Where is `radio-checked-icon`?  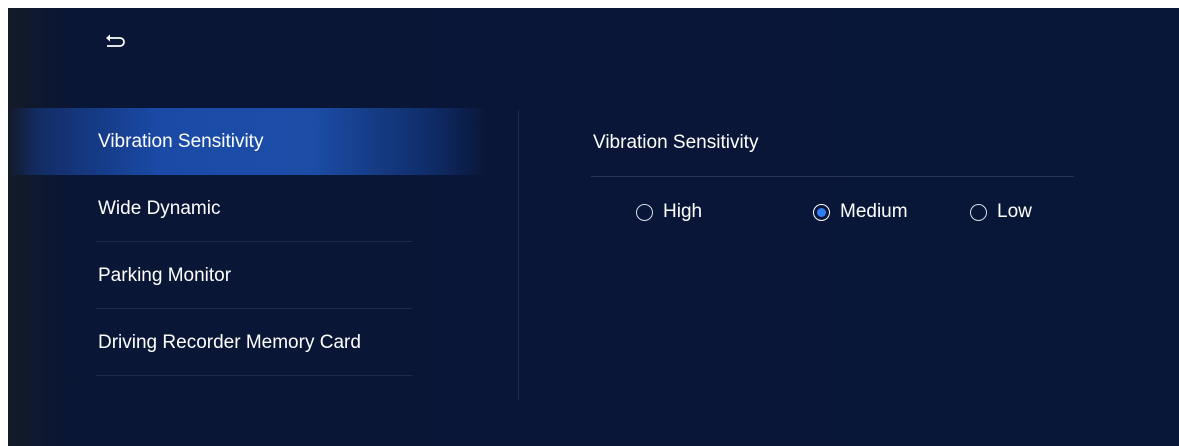 radio-checked-icon is located at coordinates (821, 212).